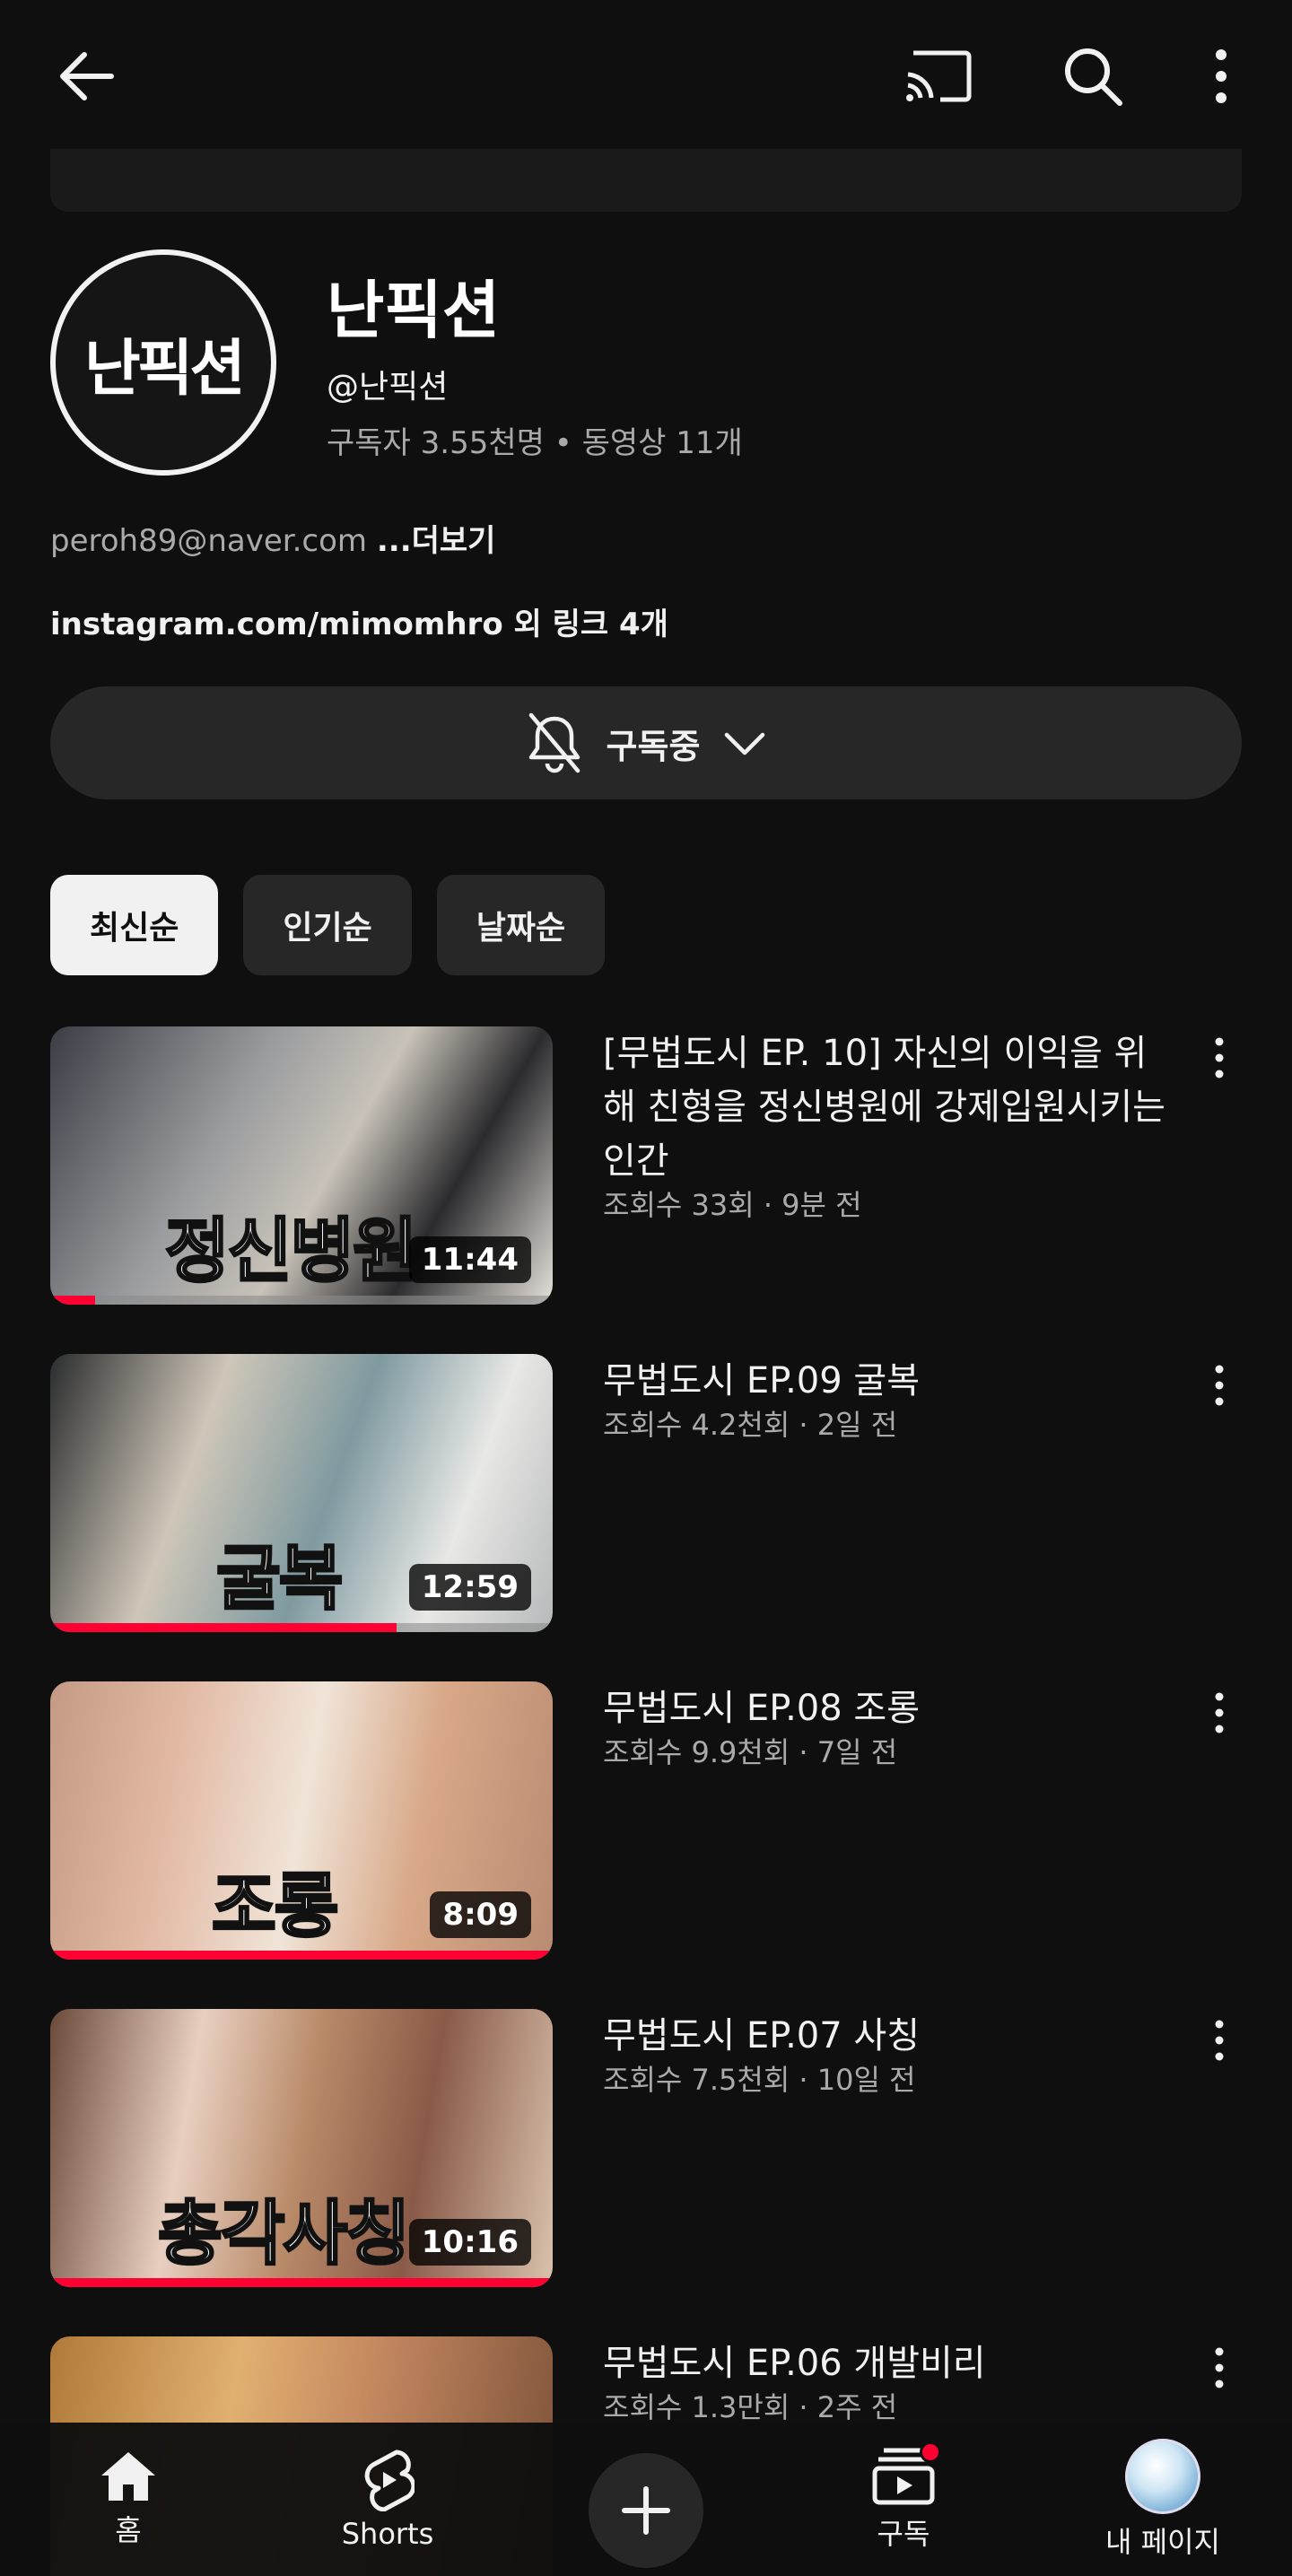 The height and width of the screenshot is (2576, 1292). Describe the element at coordinates (750, 2407) in the screenshot. I see `video-meta: 조회수 1.3만회 · 2주 전` at that location.